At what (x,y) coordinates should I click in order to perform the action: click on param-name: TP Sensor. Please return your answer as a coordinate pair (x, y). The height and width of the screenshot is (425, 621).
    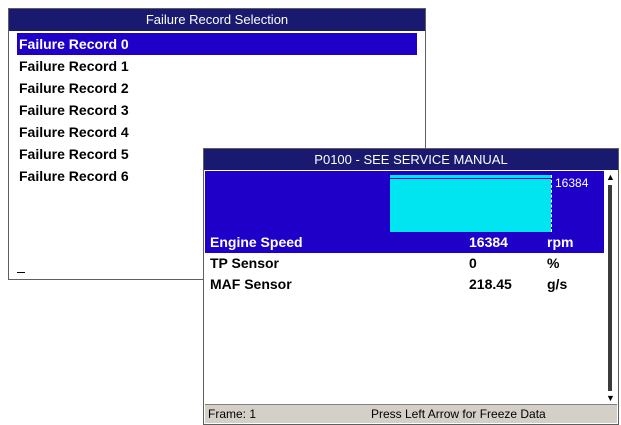
    Looking at the image, I should click on (244, 263).